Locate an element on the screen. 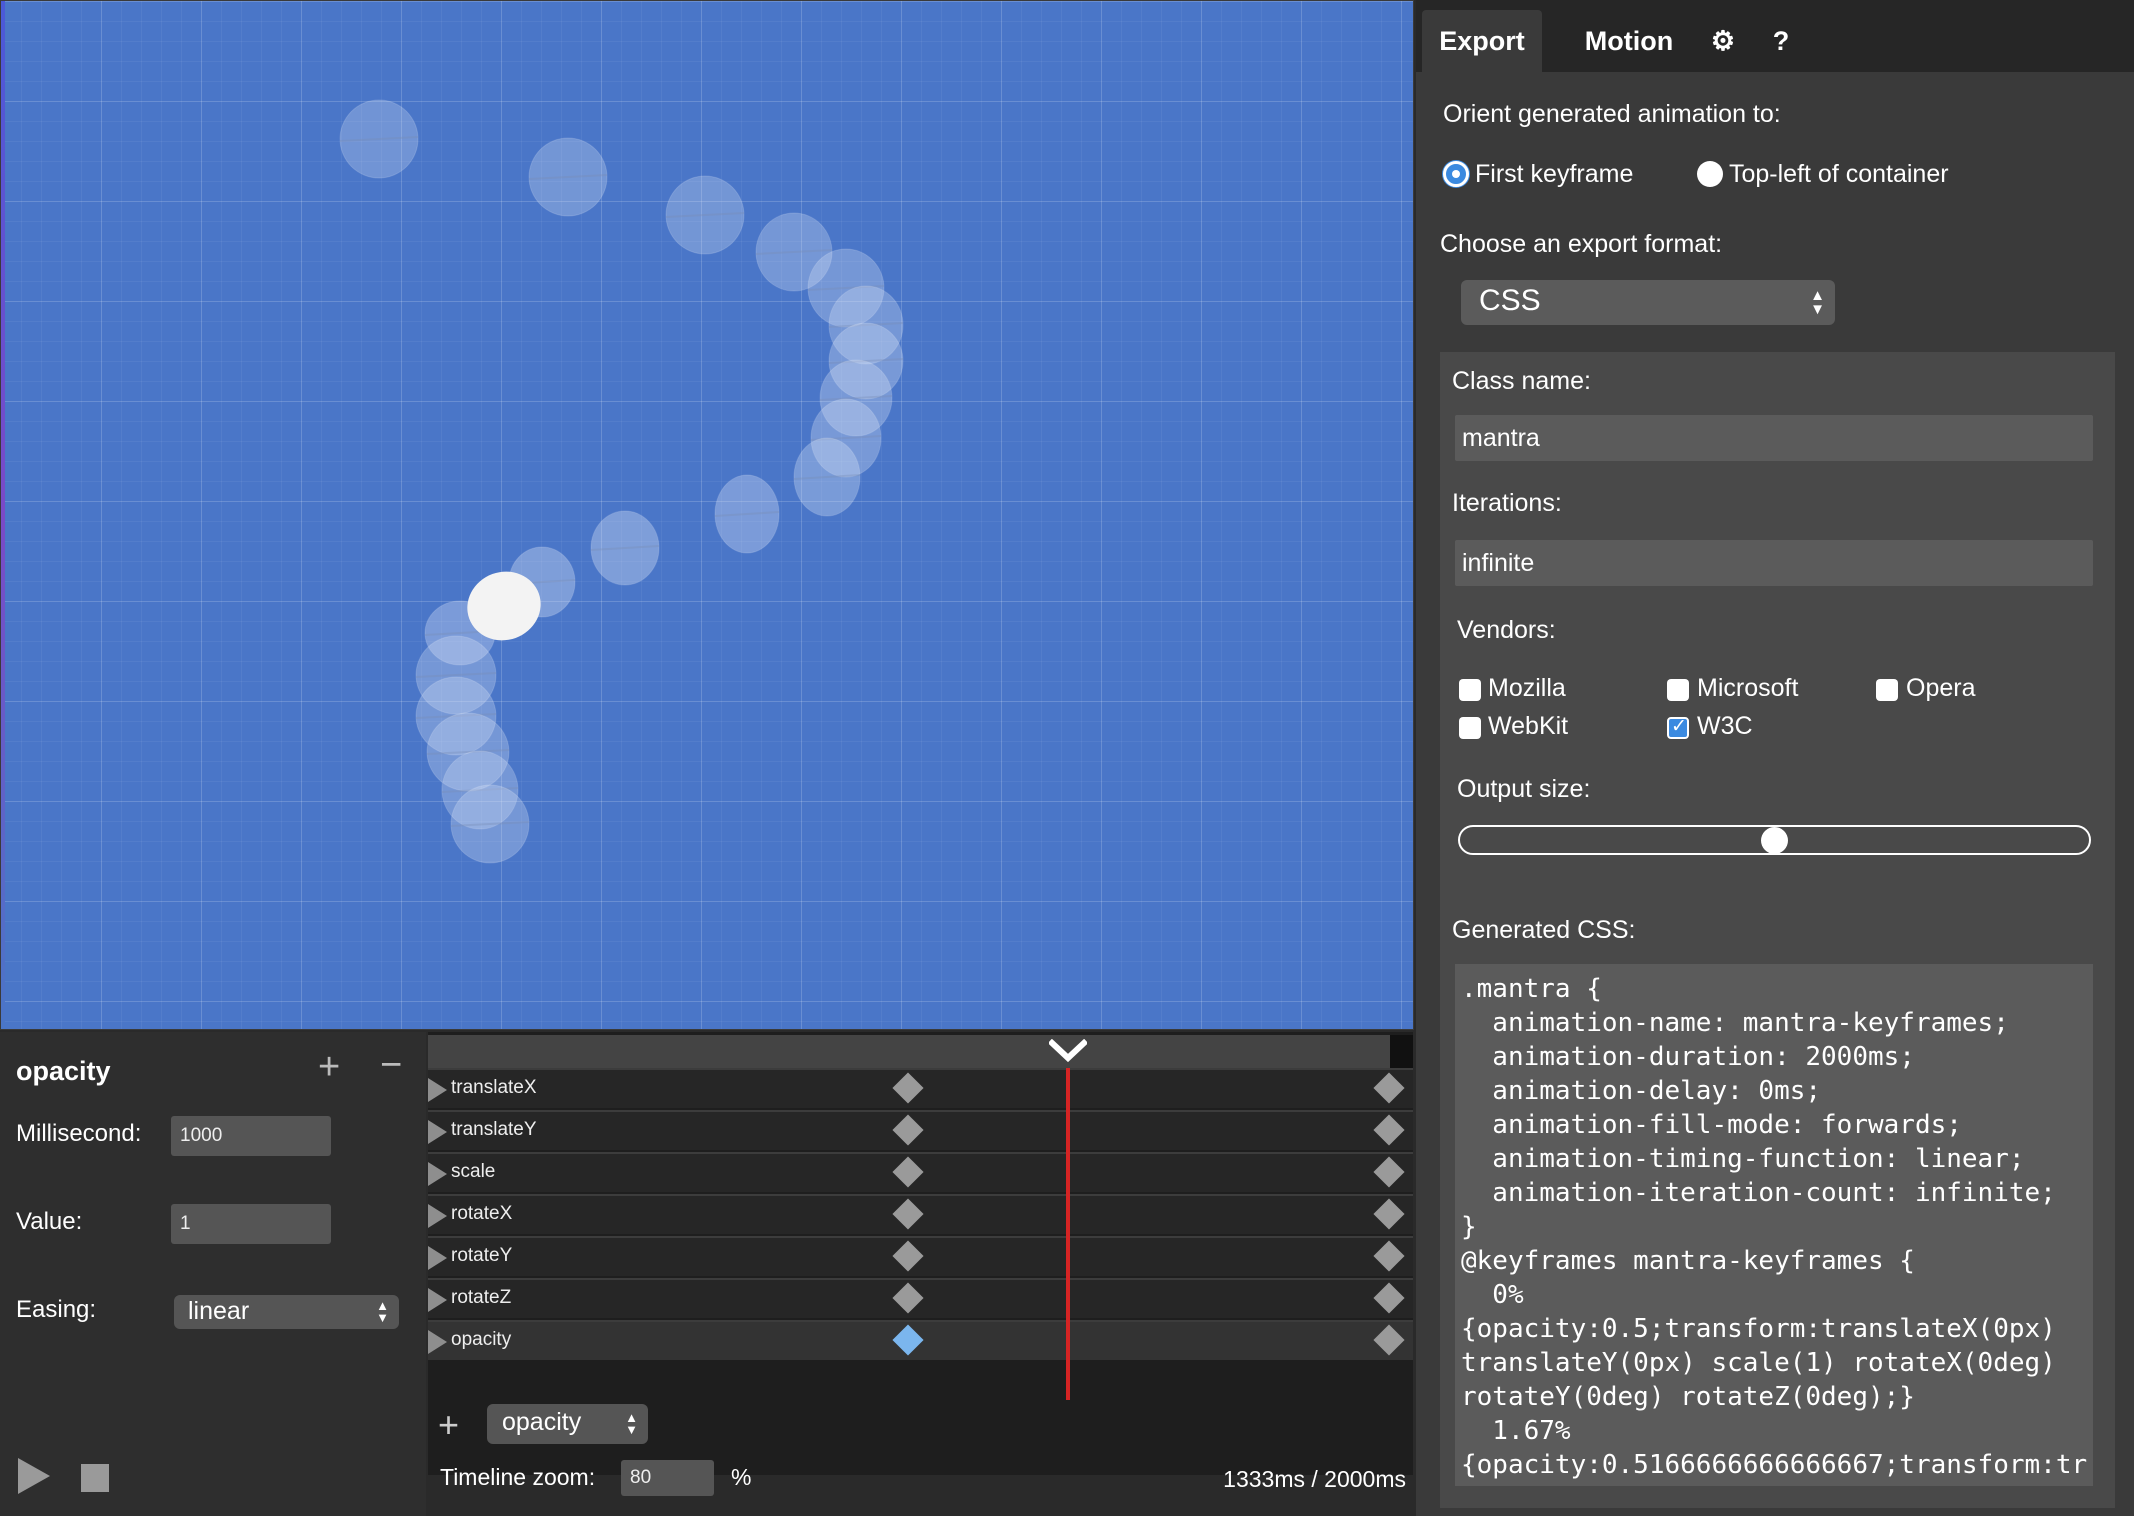 The width and height of the screenshot is (2134, 1516). track-row: rotateZ is located at coordinates (920, 1298).